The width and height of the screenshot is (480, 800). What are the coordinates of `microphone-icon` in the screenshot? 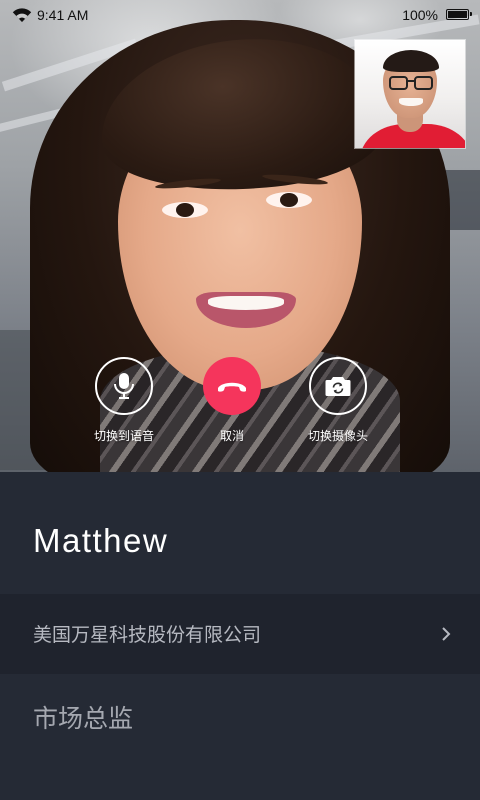 It's located at (124, 386).